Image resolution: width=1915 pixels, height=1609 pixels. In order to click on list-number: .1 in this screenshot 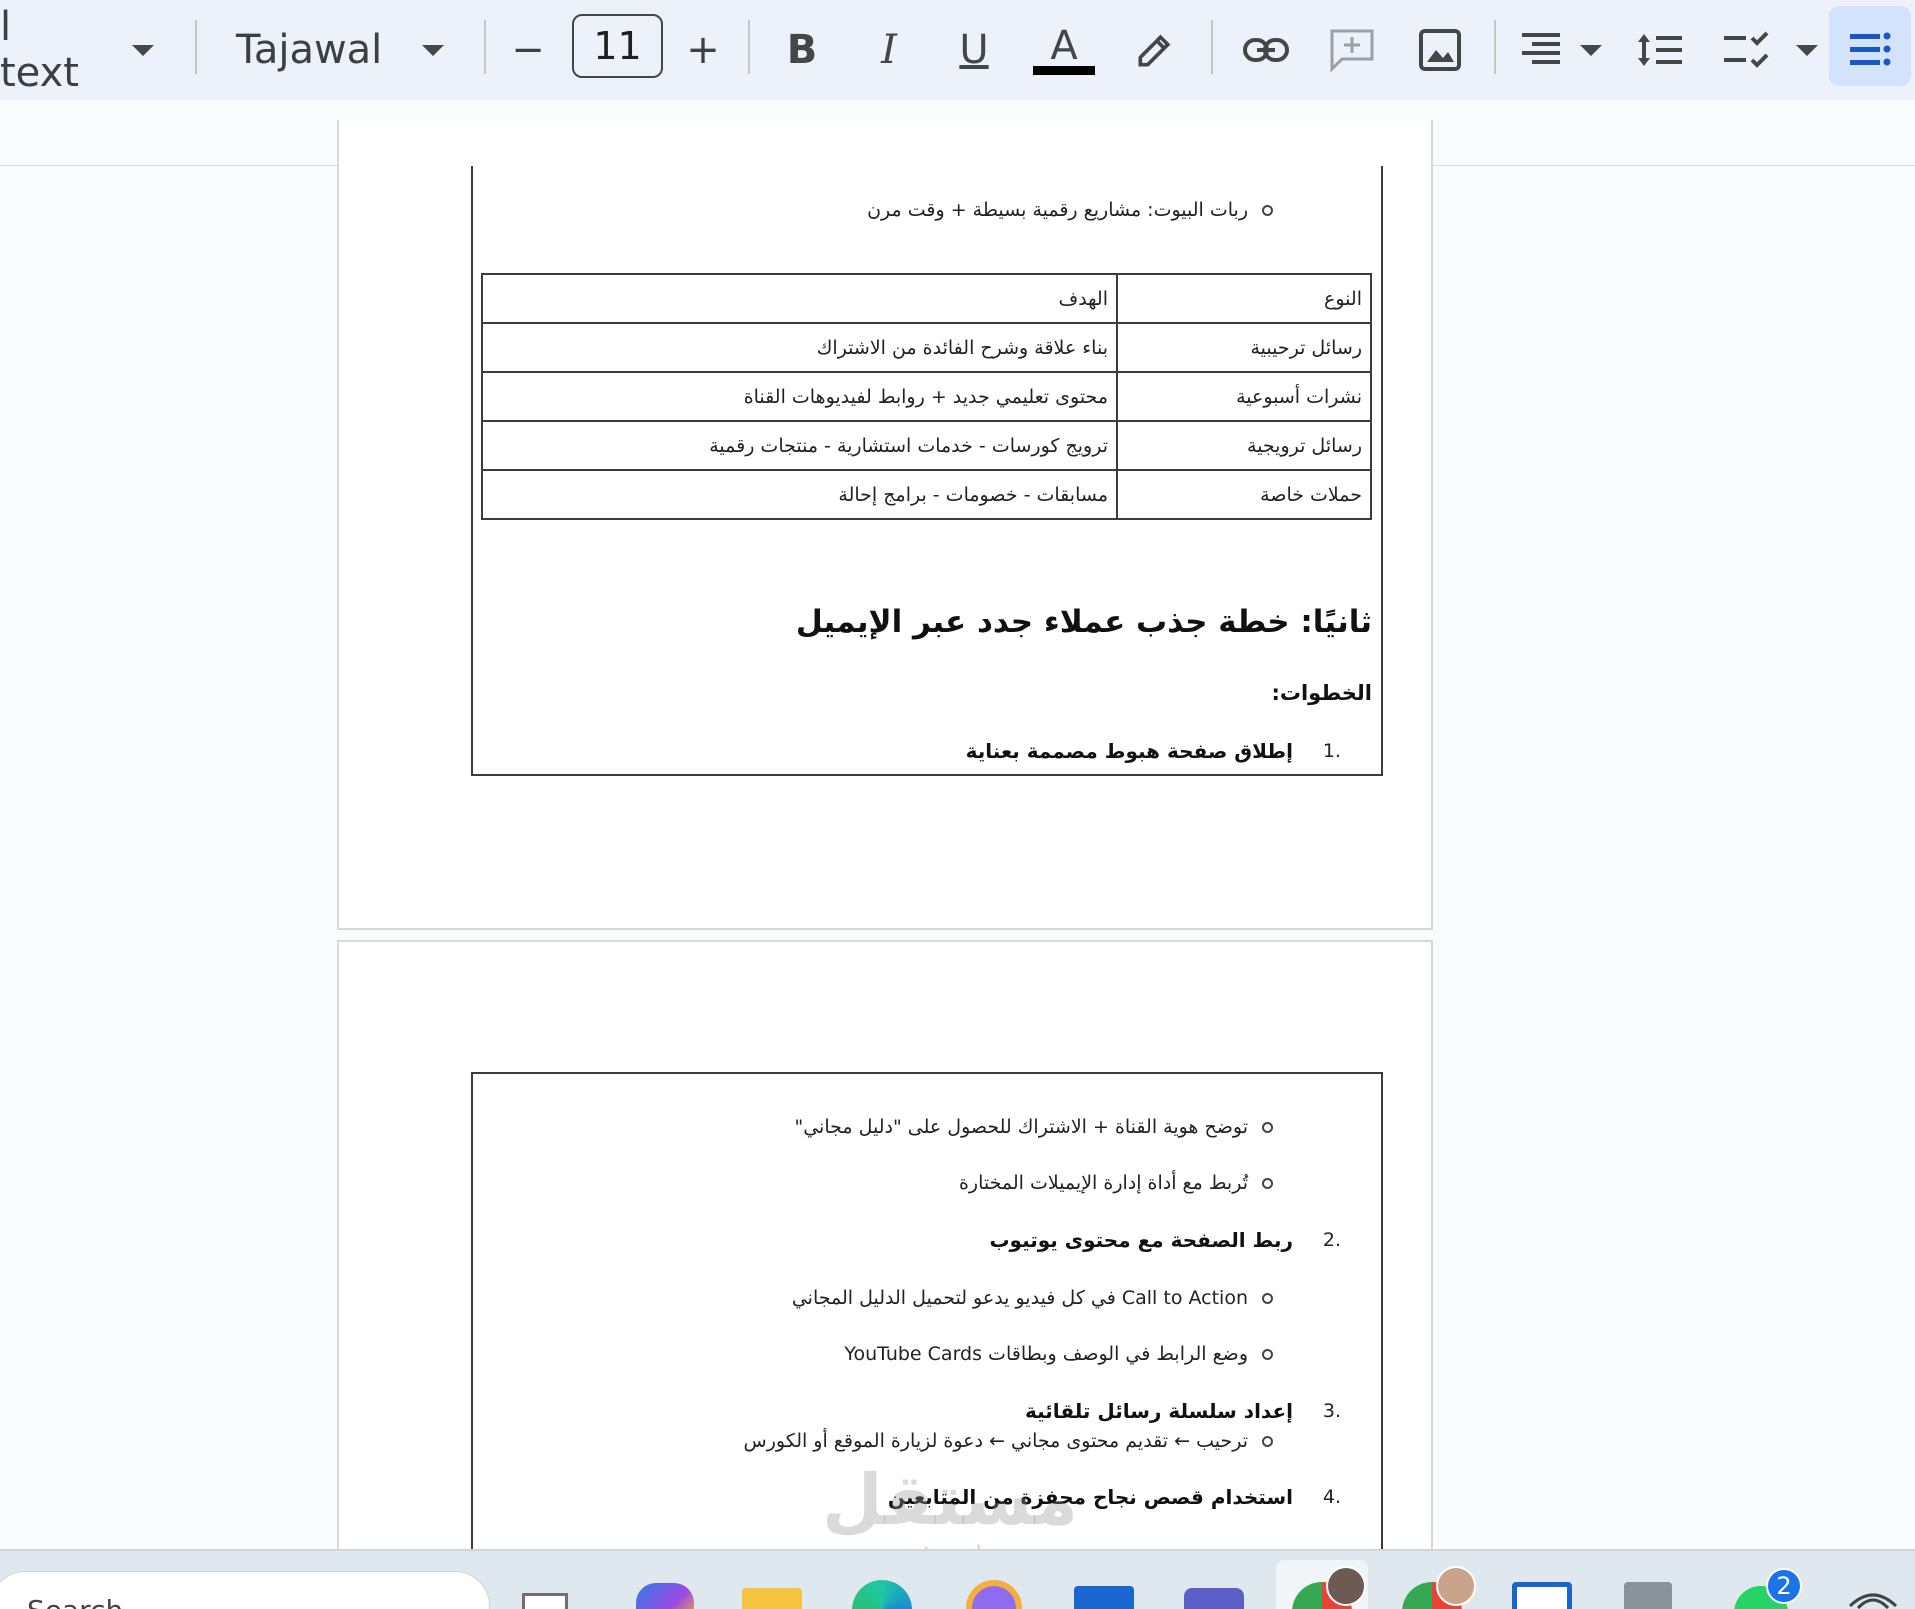, I will do `click(1331, 751)`.